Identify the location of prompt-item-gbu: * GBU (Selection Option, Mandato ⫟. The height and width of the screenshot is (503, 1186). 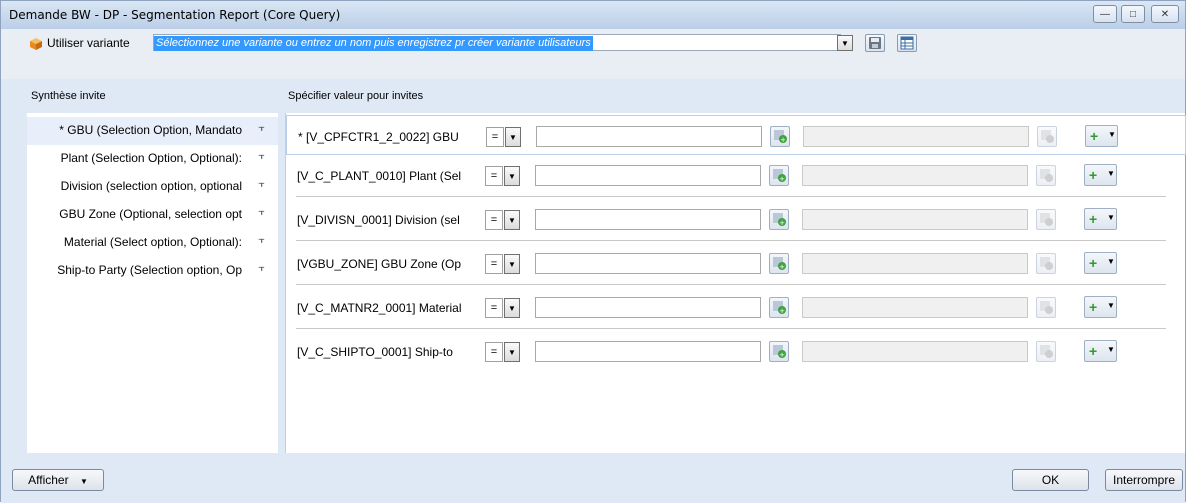
(152, 131).